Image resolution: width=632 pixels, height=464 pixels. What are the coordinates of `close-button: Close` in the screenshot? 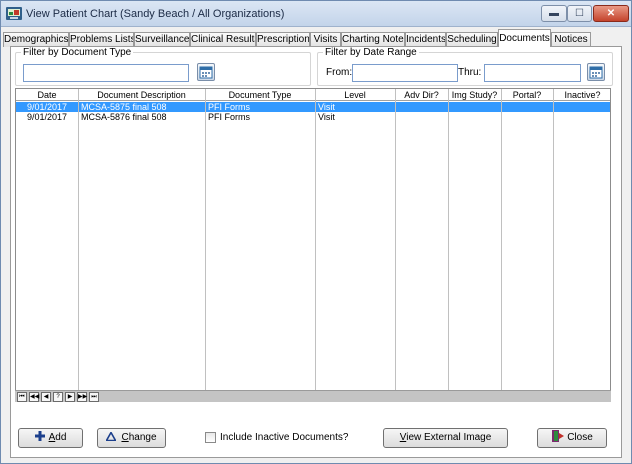 It's located at (572, 438).